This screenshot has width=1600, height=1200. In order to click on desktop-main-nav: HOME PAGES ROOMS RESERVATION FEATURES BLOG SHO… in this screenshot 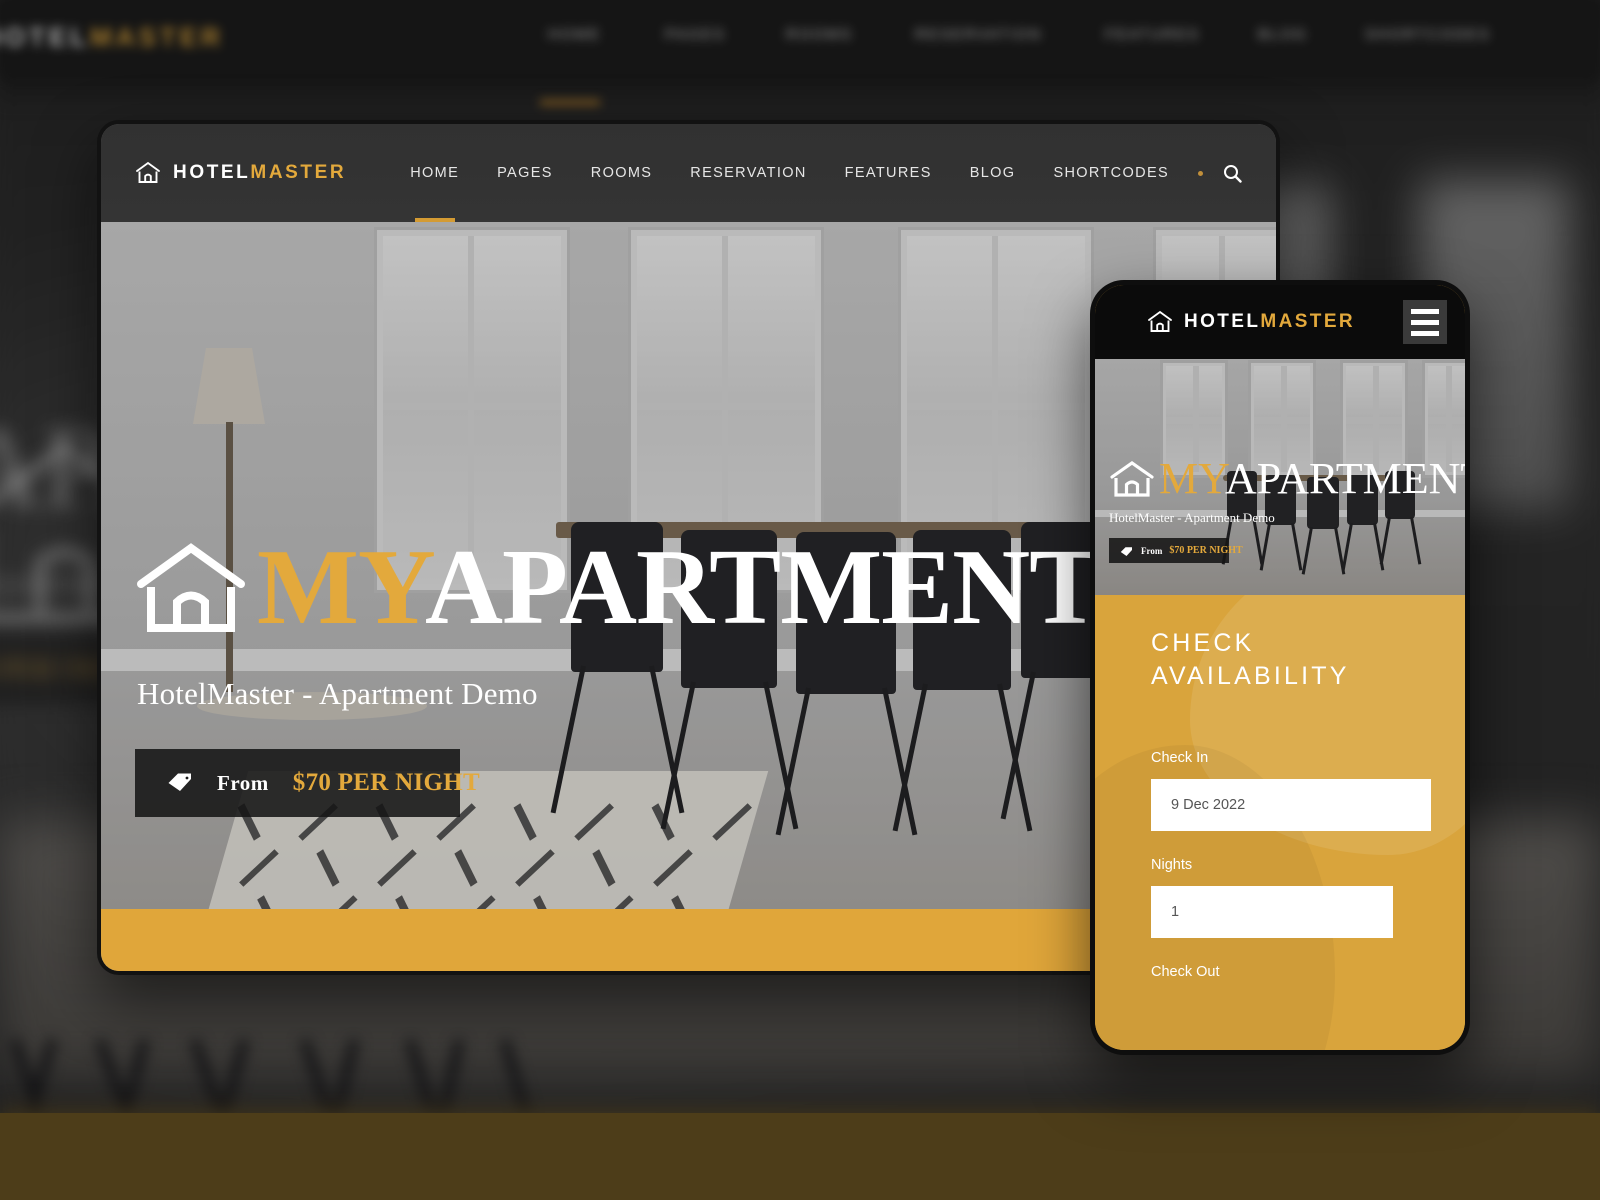, I will do `click(833, 173)`.